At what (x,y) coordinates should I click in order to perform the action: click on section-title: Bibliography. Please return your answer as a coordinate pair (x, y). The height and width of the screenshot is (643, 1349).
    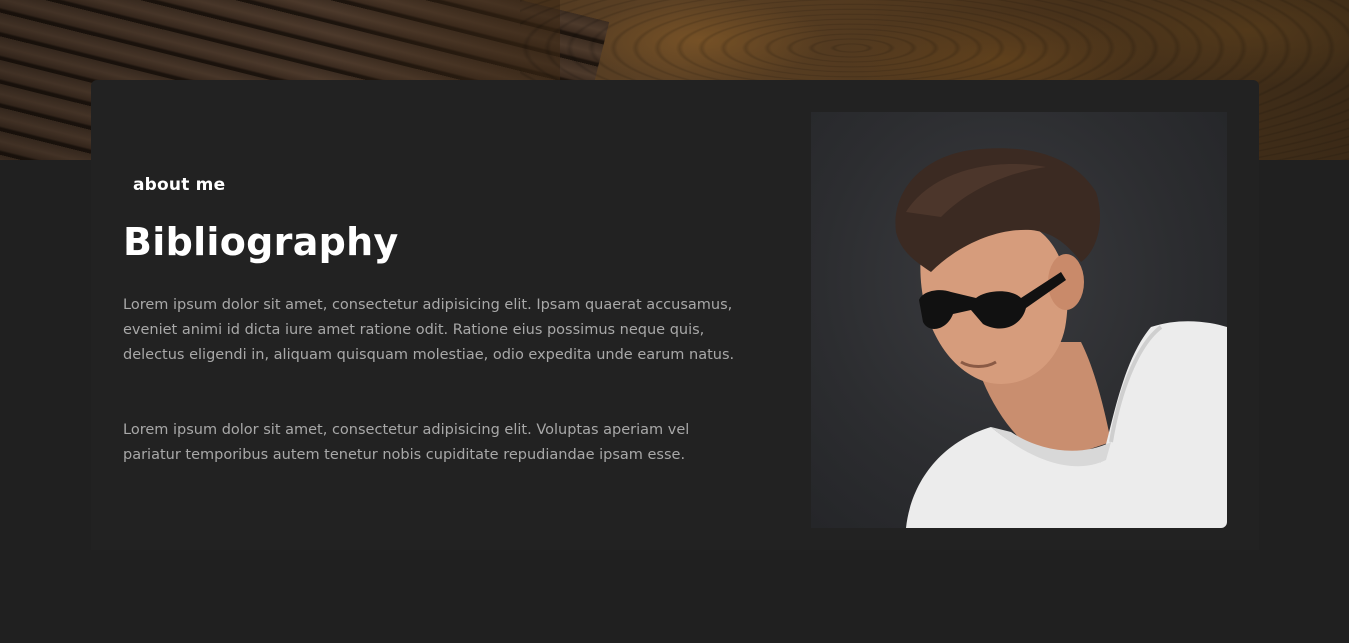
    Looking at the image, I should click on (261, 242).